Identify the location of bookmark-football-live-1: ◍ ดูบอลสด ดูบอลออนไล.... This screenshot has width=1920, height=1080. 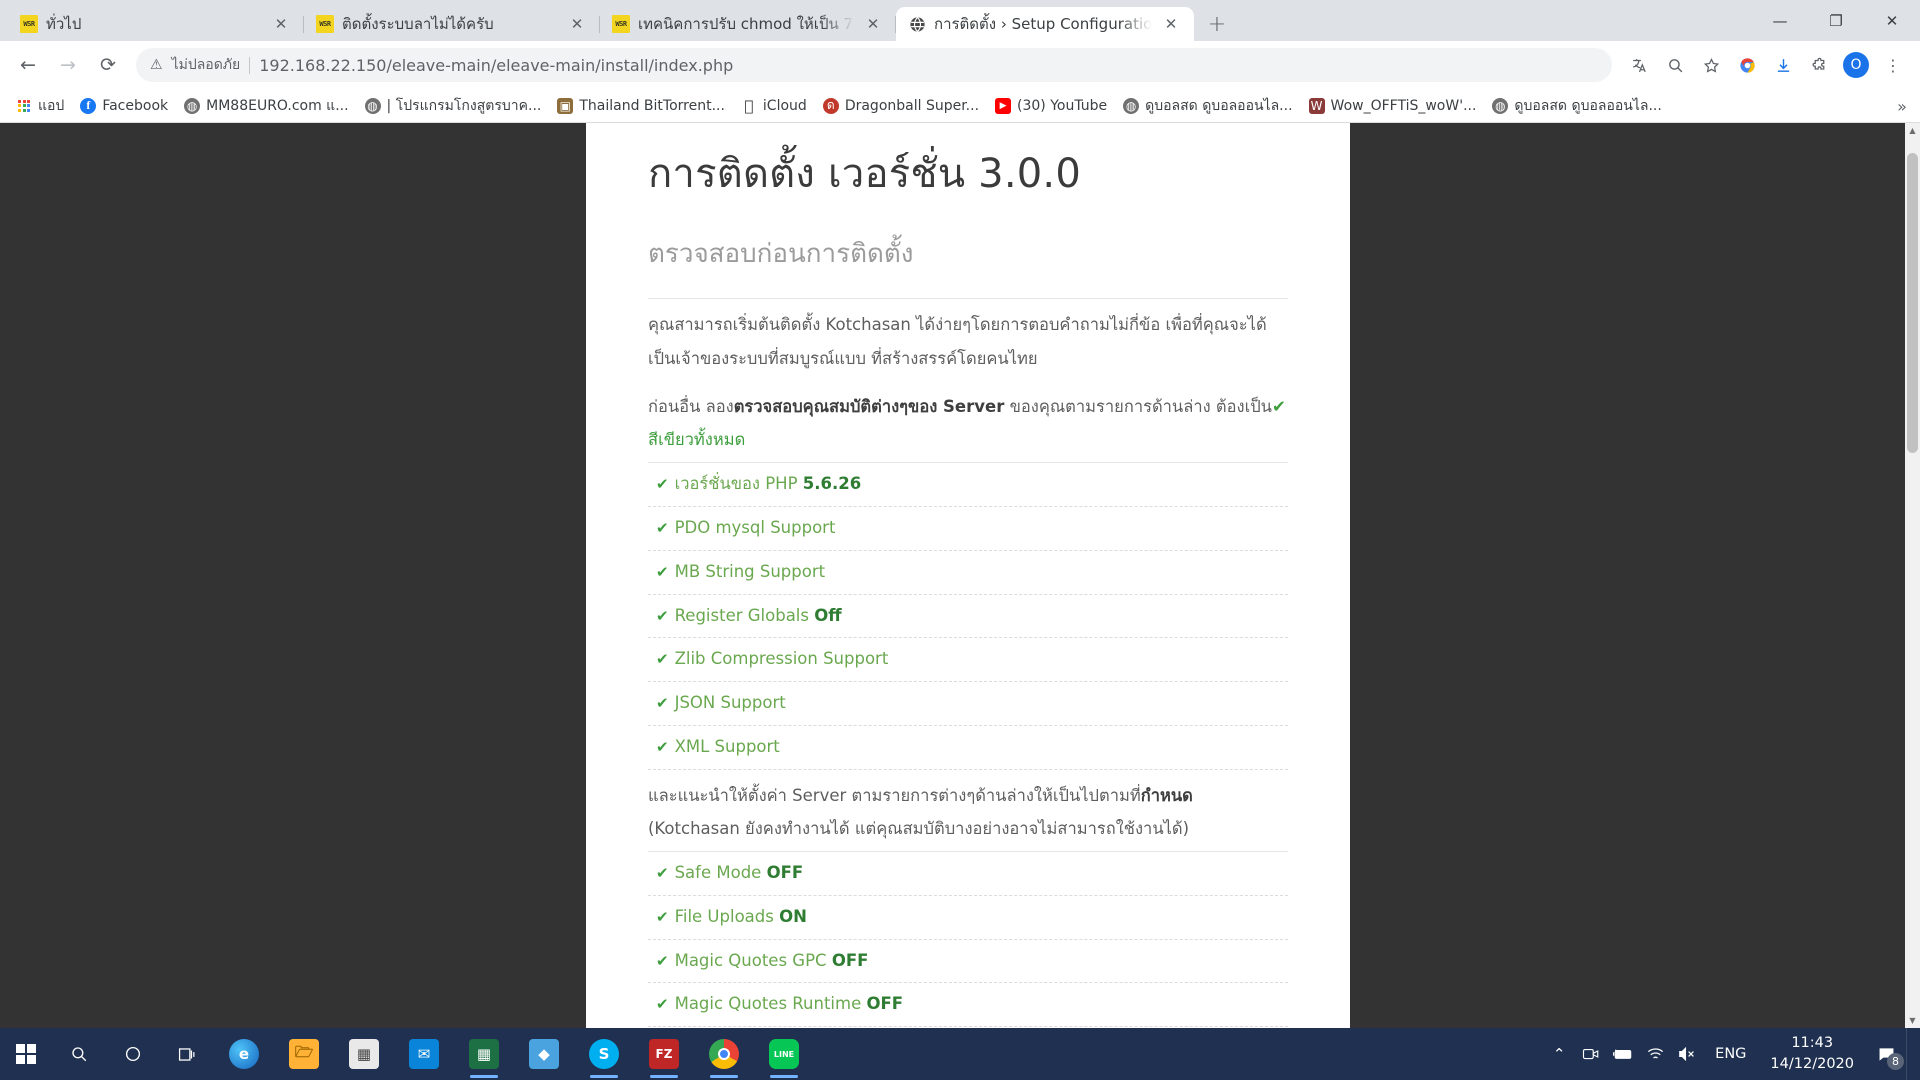
(1207, 106).